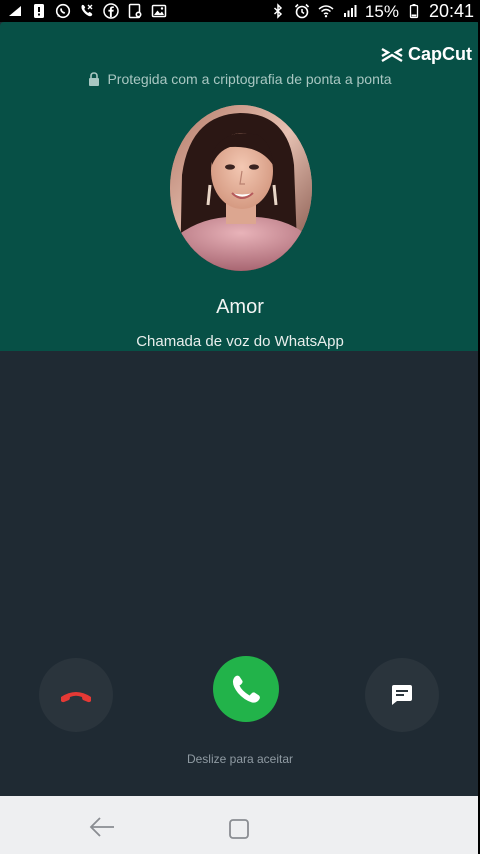 The height and width of the screenshot is (854, 480). I want to click on accept-call-button, so click(246, 689).